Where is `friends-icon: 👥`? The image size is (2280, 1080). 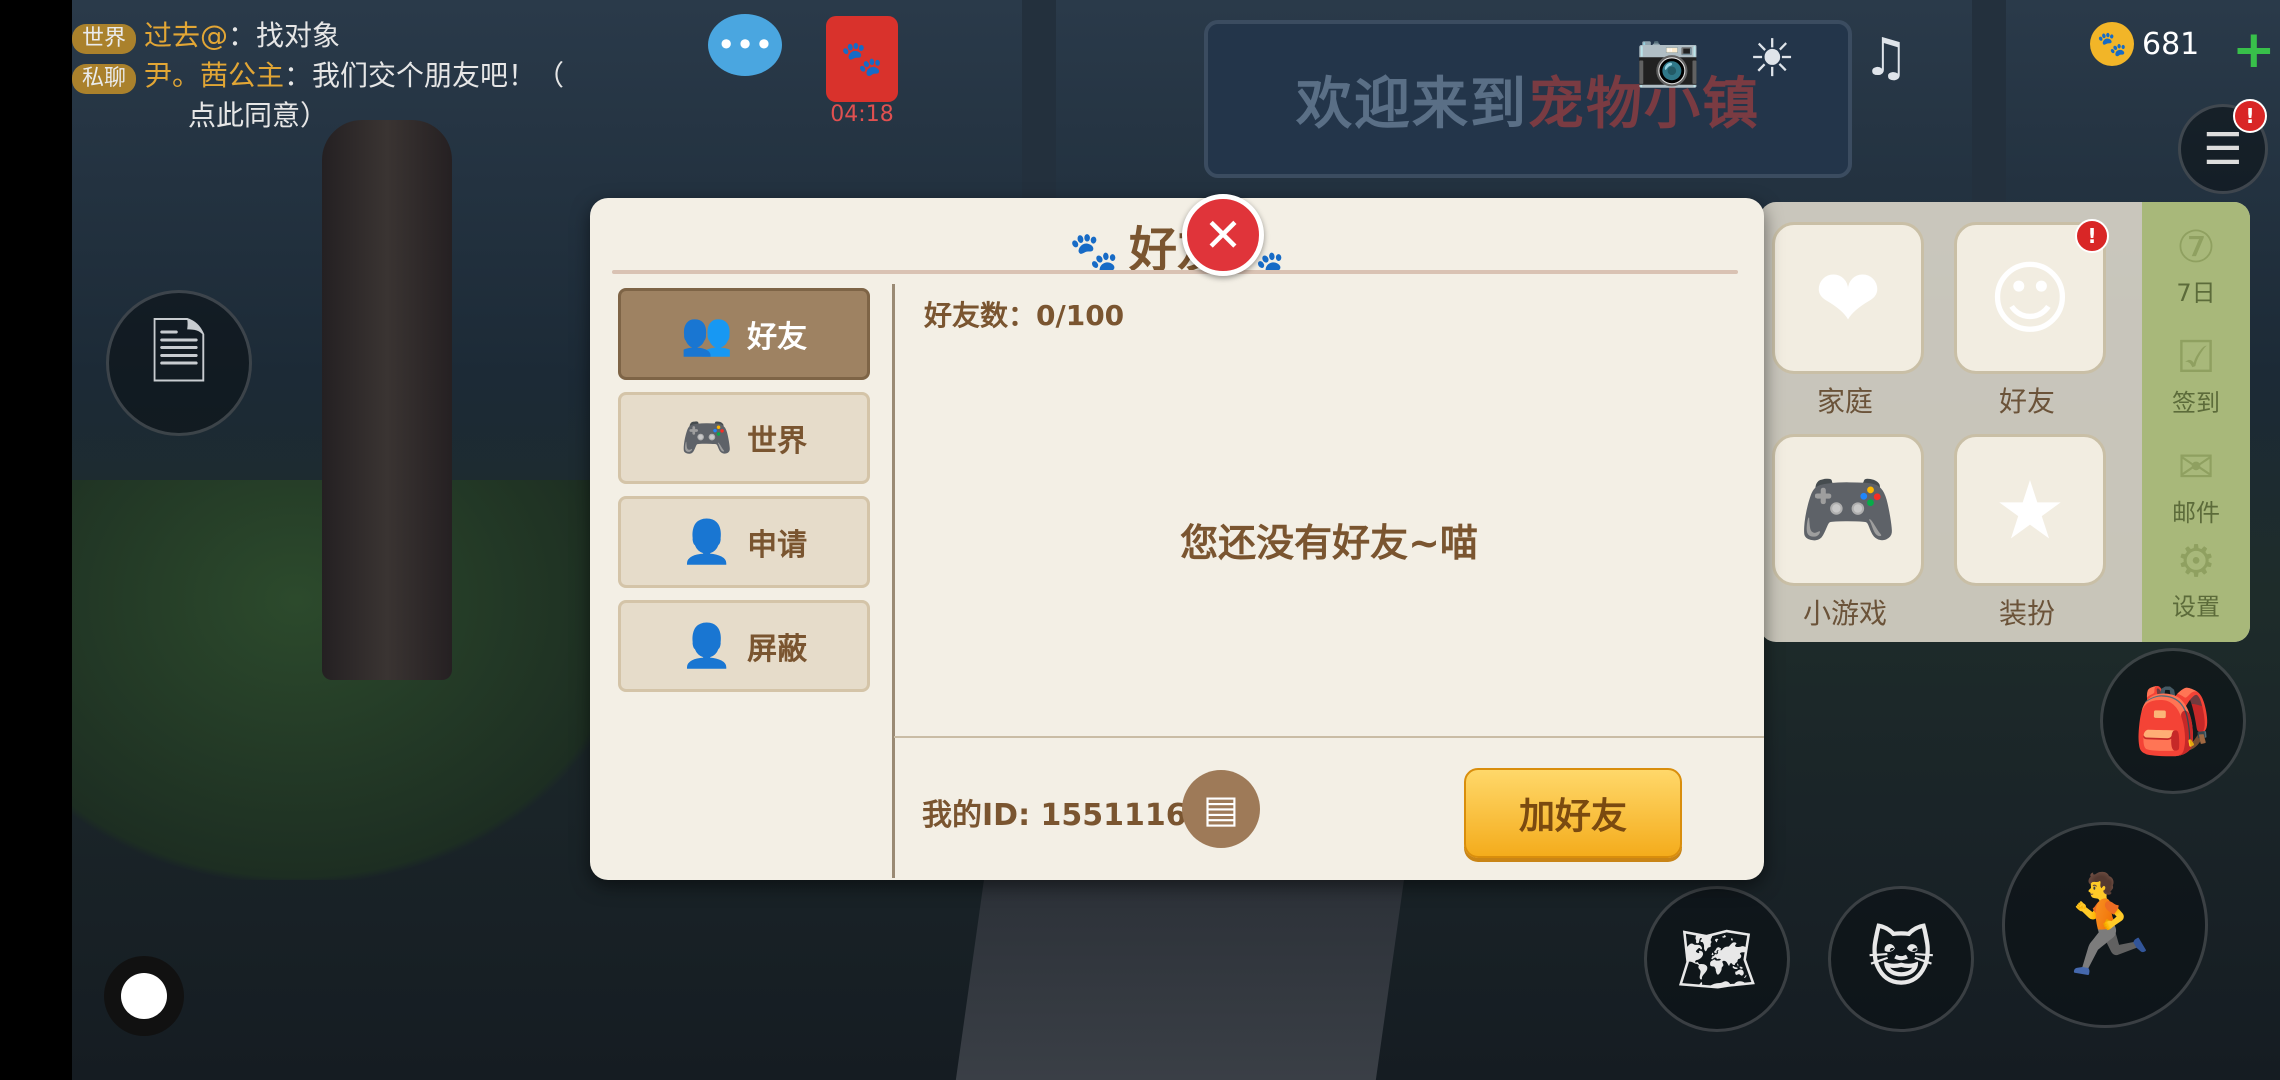
friends-icon: 👥 is located at coordinates (707, 333).